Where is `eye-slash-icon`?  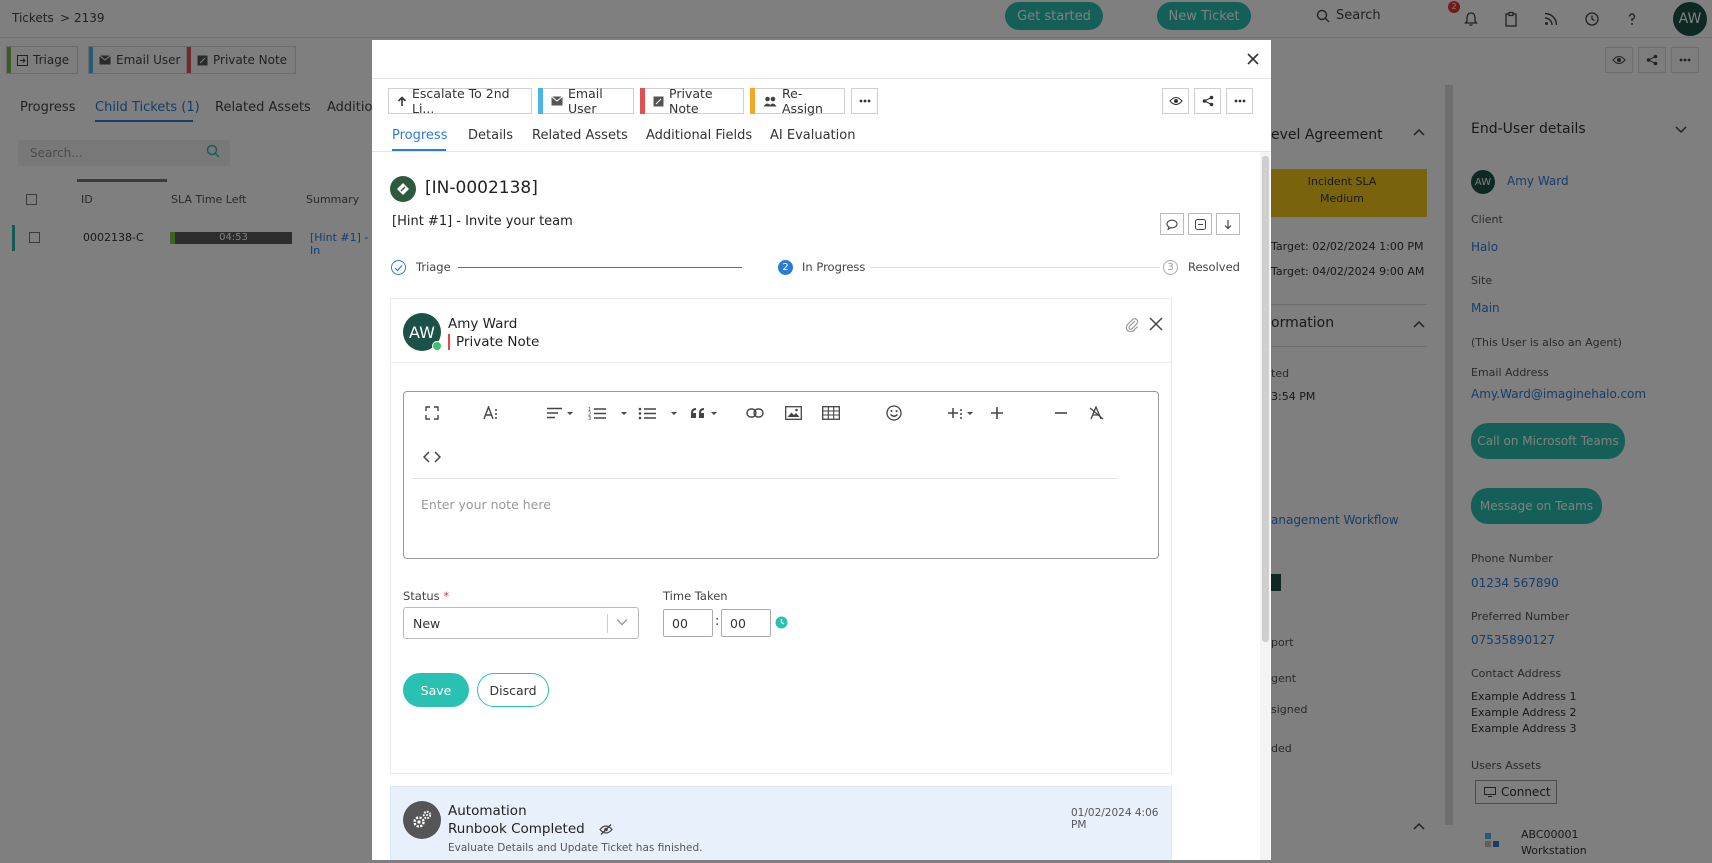 eye-slash-icon is located at coordinates (606, 829).